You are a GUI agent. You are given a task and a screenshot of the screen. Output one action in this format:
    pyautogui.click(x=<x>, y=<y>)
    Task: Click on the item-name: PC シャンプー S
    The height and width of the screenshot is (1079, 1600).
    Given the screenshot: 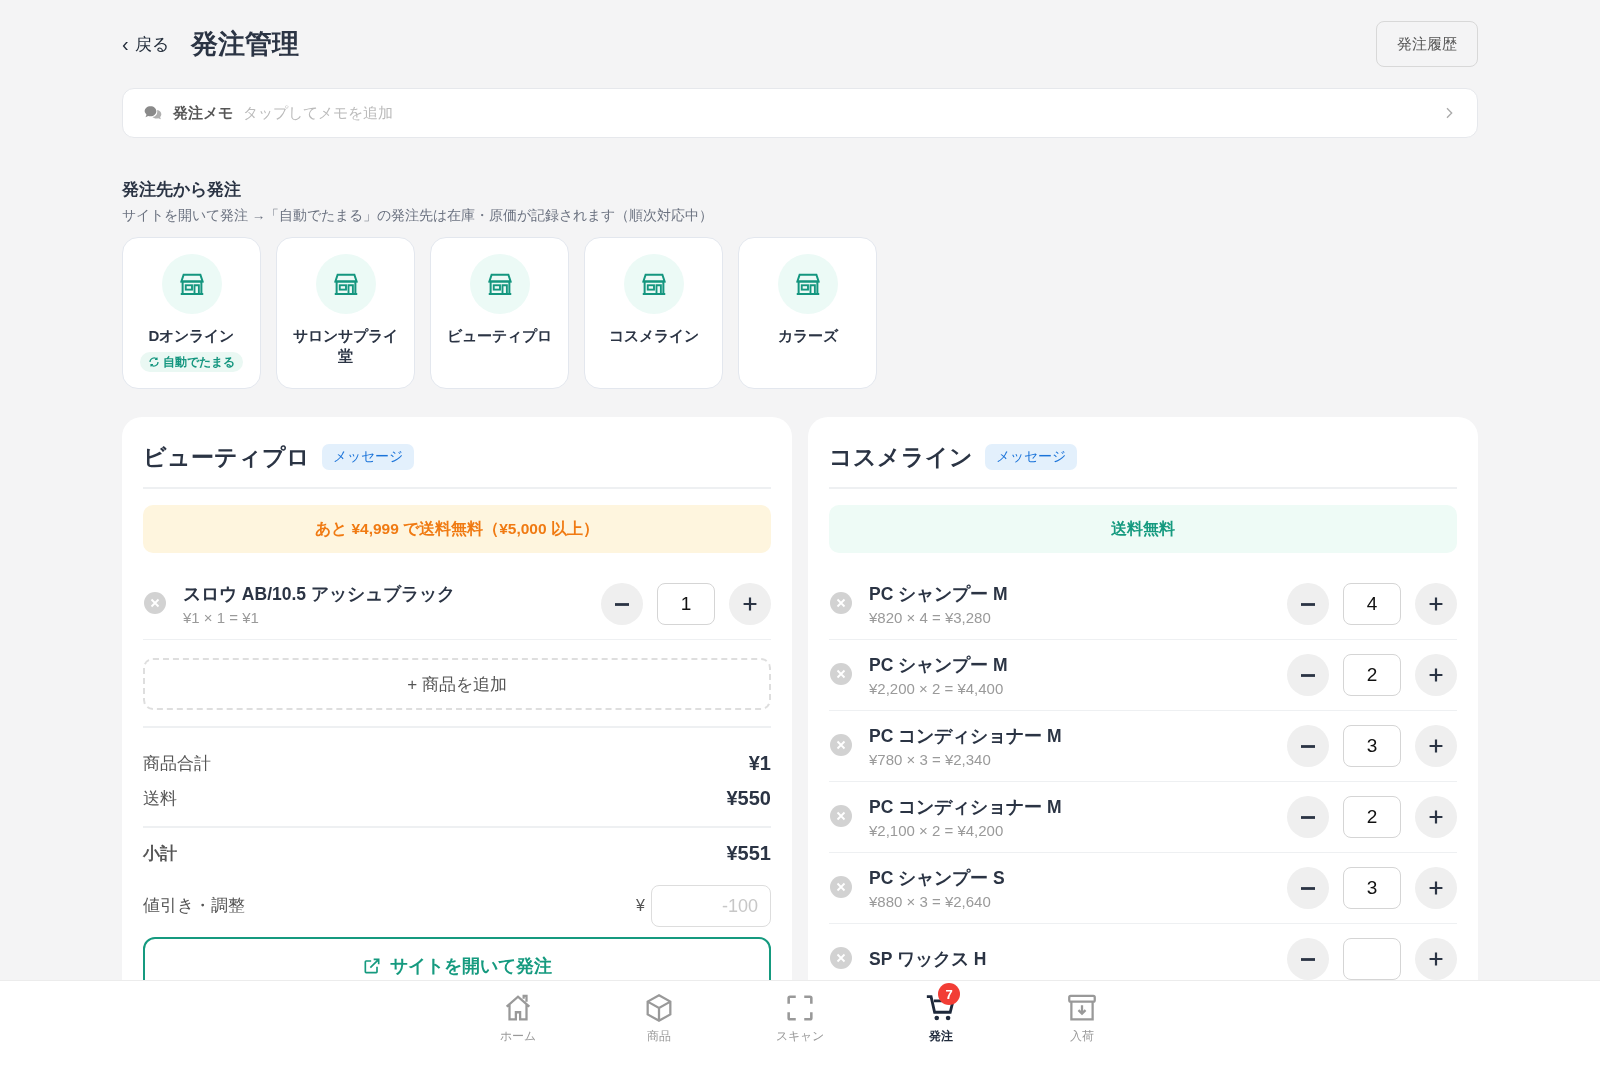 What is the action you would take?
    pyautogui.click(x=937, y=878)
    